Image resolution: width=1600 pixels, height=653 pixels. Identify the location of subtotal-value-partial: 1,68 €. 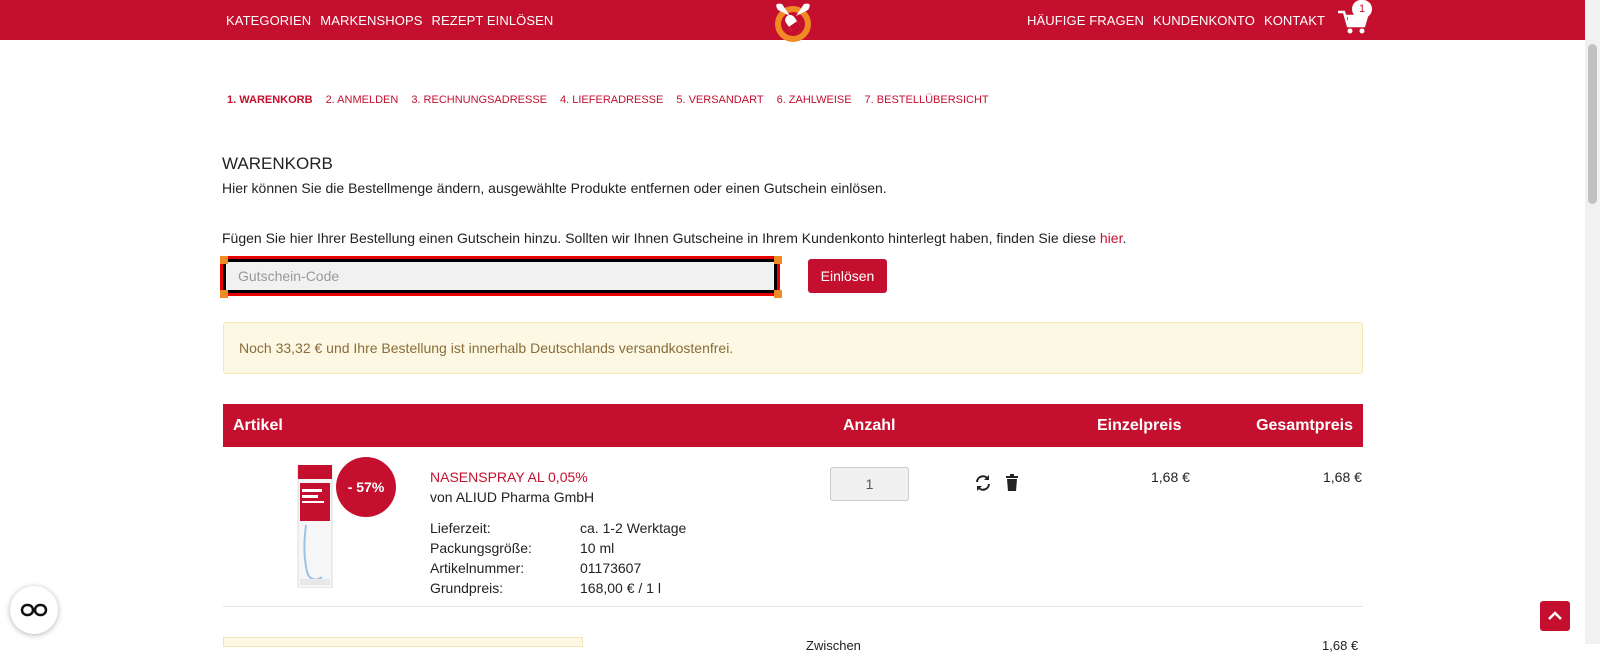
(1340, 645).